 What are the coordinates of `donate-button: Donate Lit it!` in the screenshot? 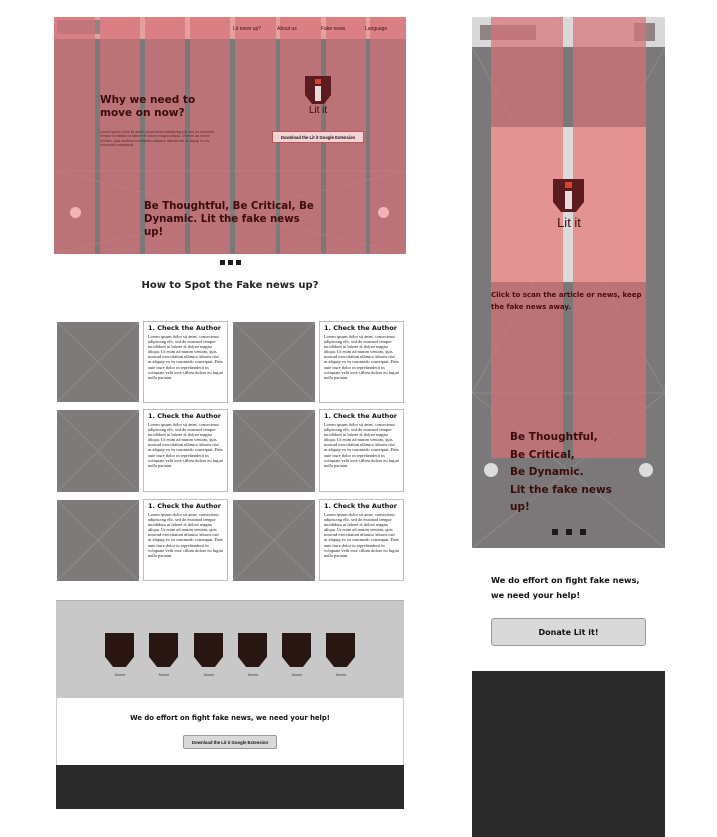 It's located at (568, 632).